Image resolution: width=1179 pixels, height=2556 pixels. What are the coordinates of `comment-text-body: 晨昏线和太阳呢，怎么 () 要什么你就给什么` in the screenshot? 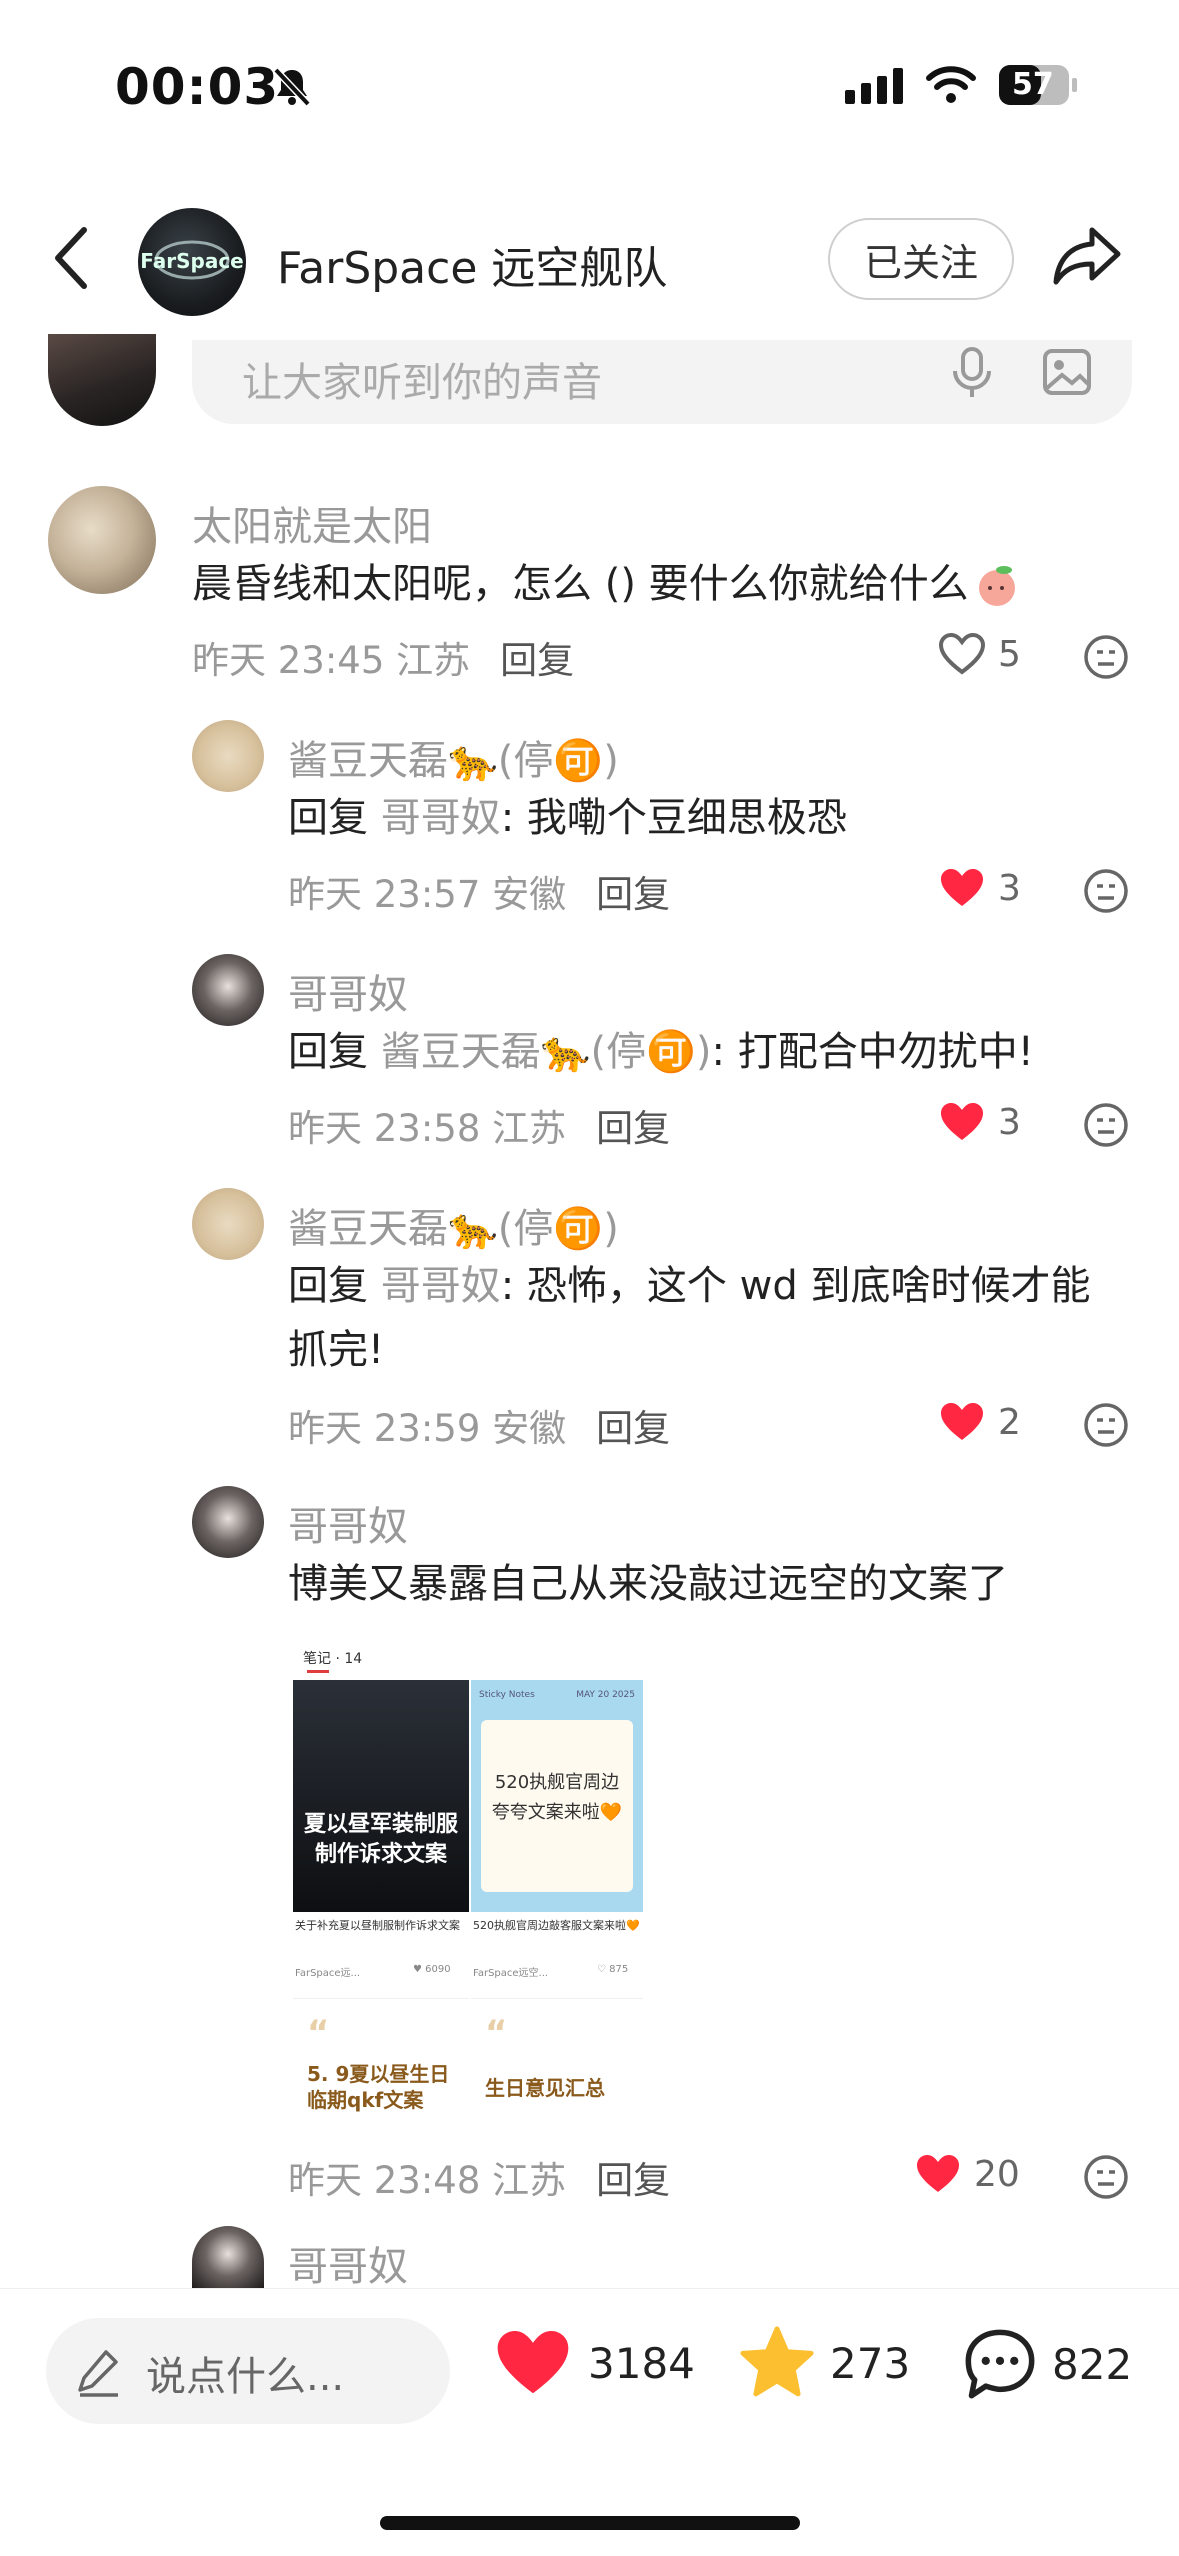 It's located at (580, 584).